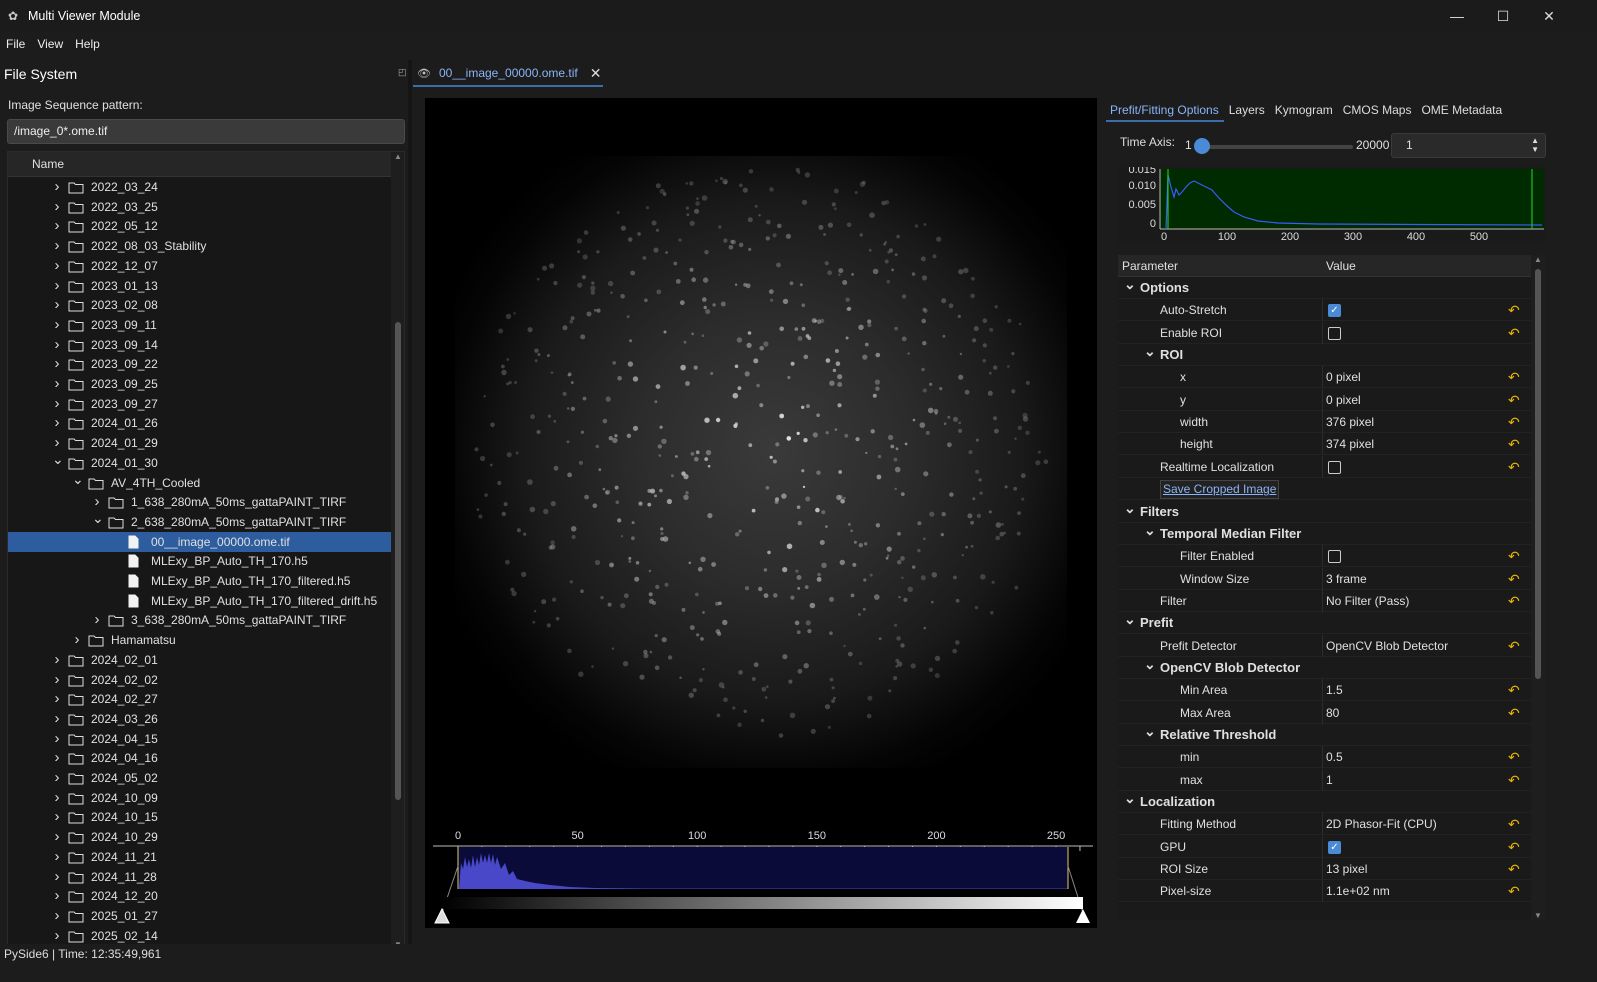 The width and height of the screenshot is (1597, 982). Describe the element at coordinates (1324, 310) in the screenshot. I see `parameter-row: Auto-Stretch ✓ ↶` at that location.